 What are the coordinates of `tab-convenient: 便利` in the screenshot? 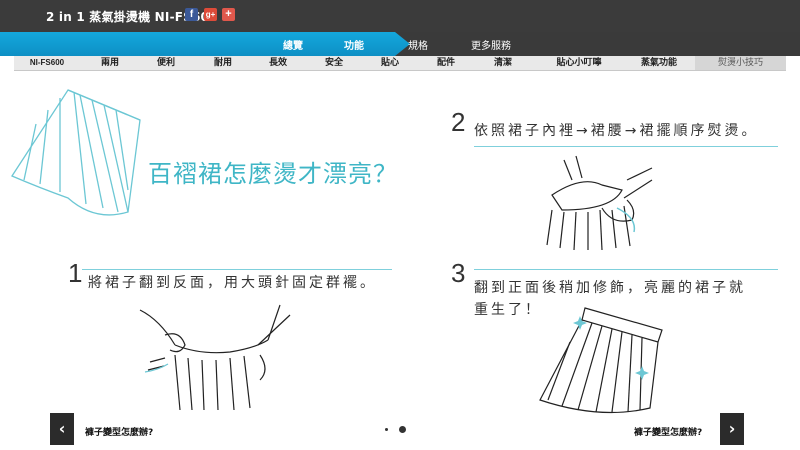 It's located at (166, 63).